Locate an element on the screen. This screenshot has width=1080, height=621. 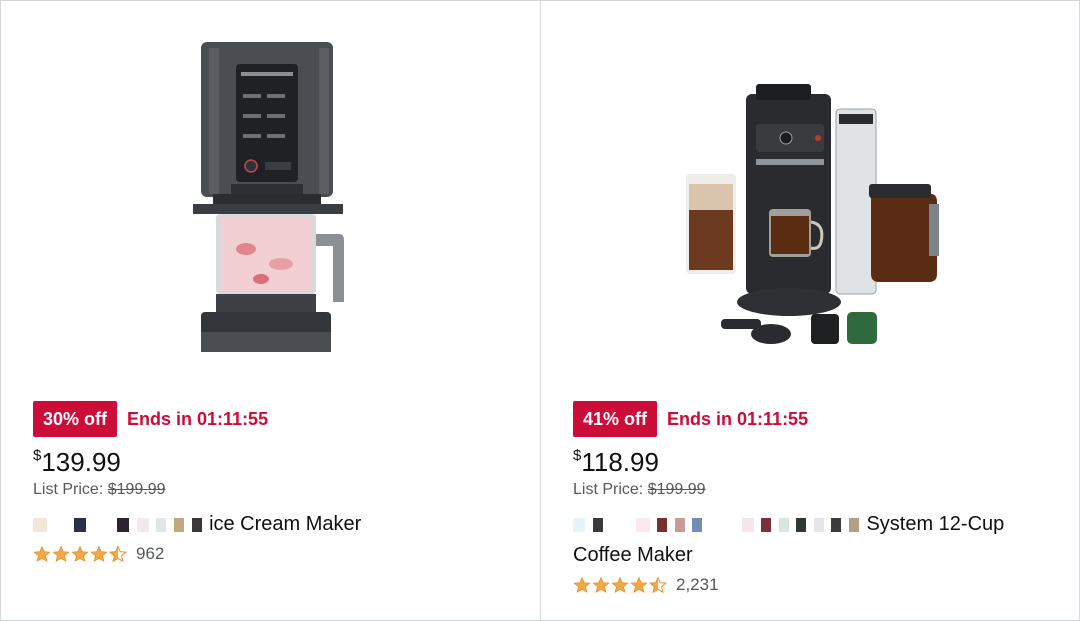
price: $139.99 is located at coordinates (276, 462).